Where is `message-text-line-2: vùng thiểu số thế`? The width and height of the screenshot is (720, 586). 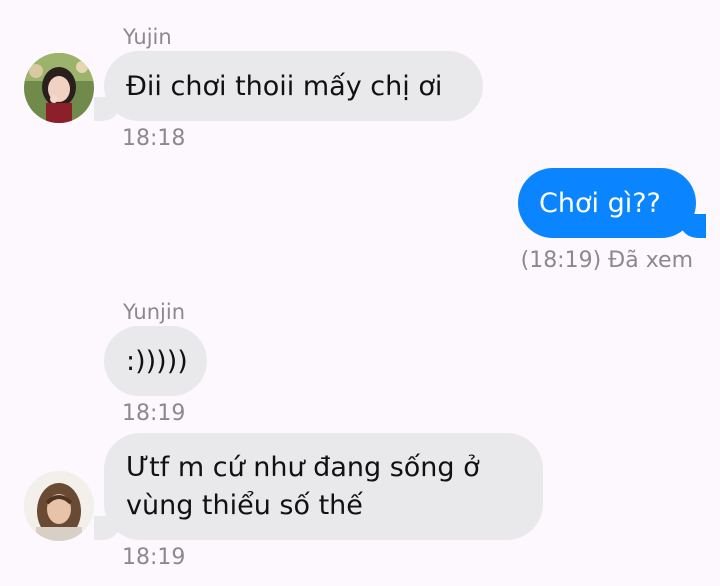 message-text-line-2: vùng thiểu số thế is located at coordinates (244, 505).